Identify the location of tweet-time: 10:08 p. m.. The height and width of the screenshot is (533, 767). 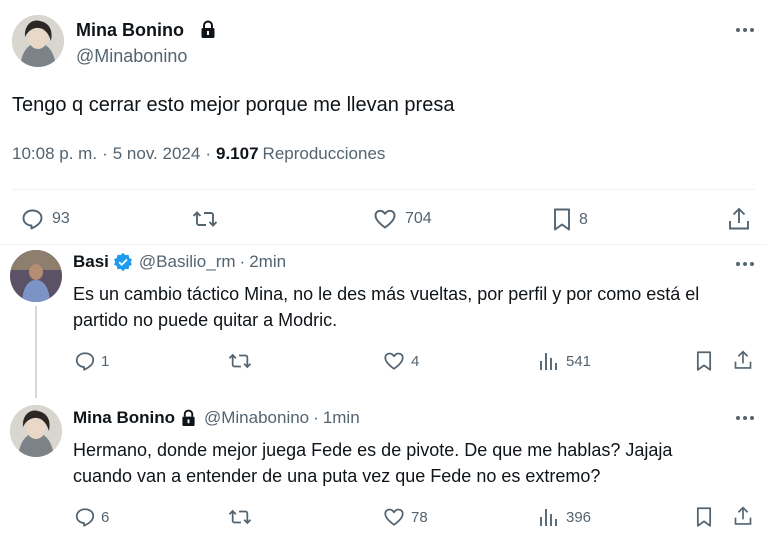
(54, 154).